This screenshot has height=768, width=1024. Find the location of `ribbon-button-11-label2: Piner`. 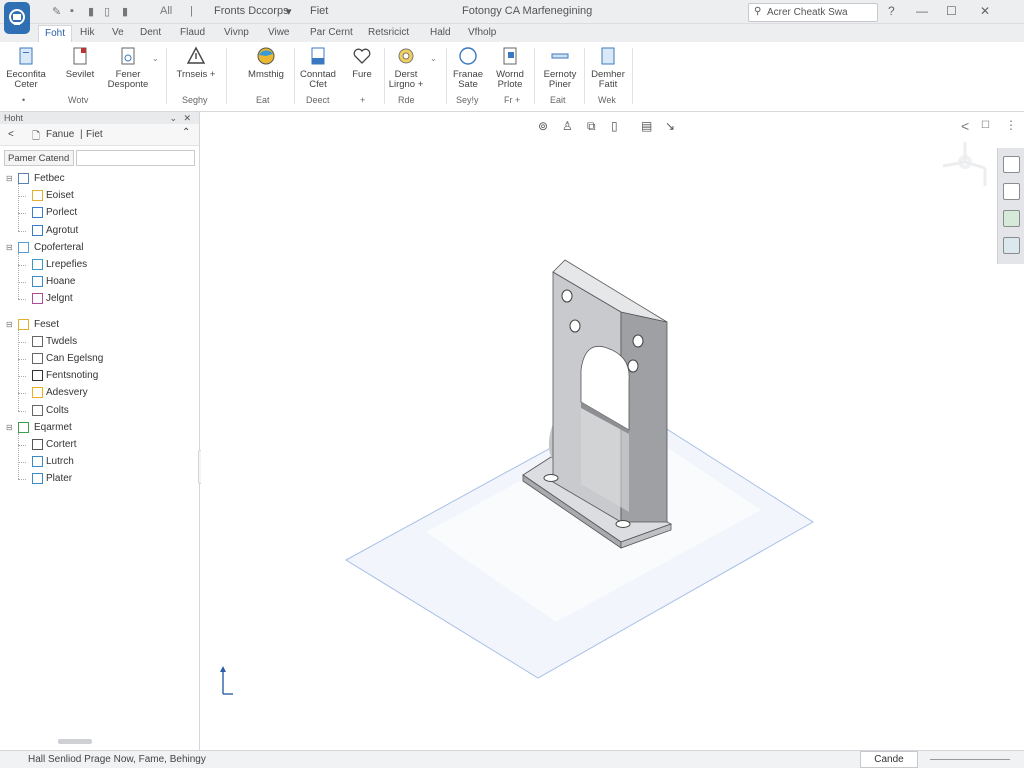

ribbon-button-11-label2: Piner is located at coordinates (560, 84).